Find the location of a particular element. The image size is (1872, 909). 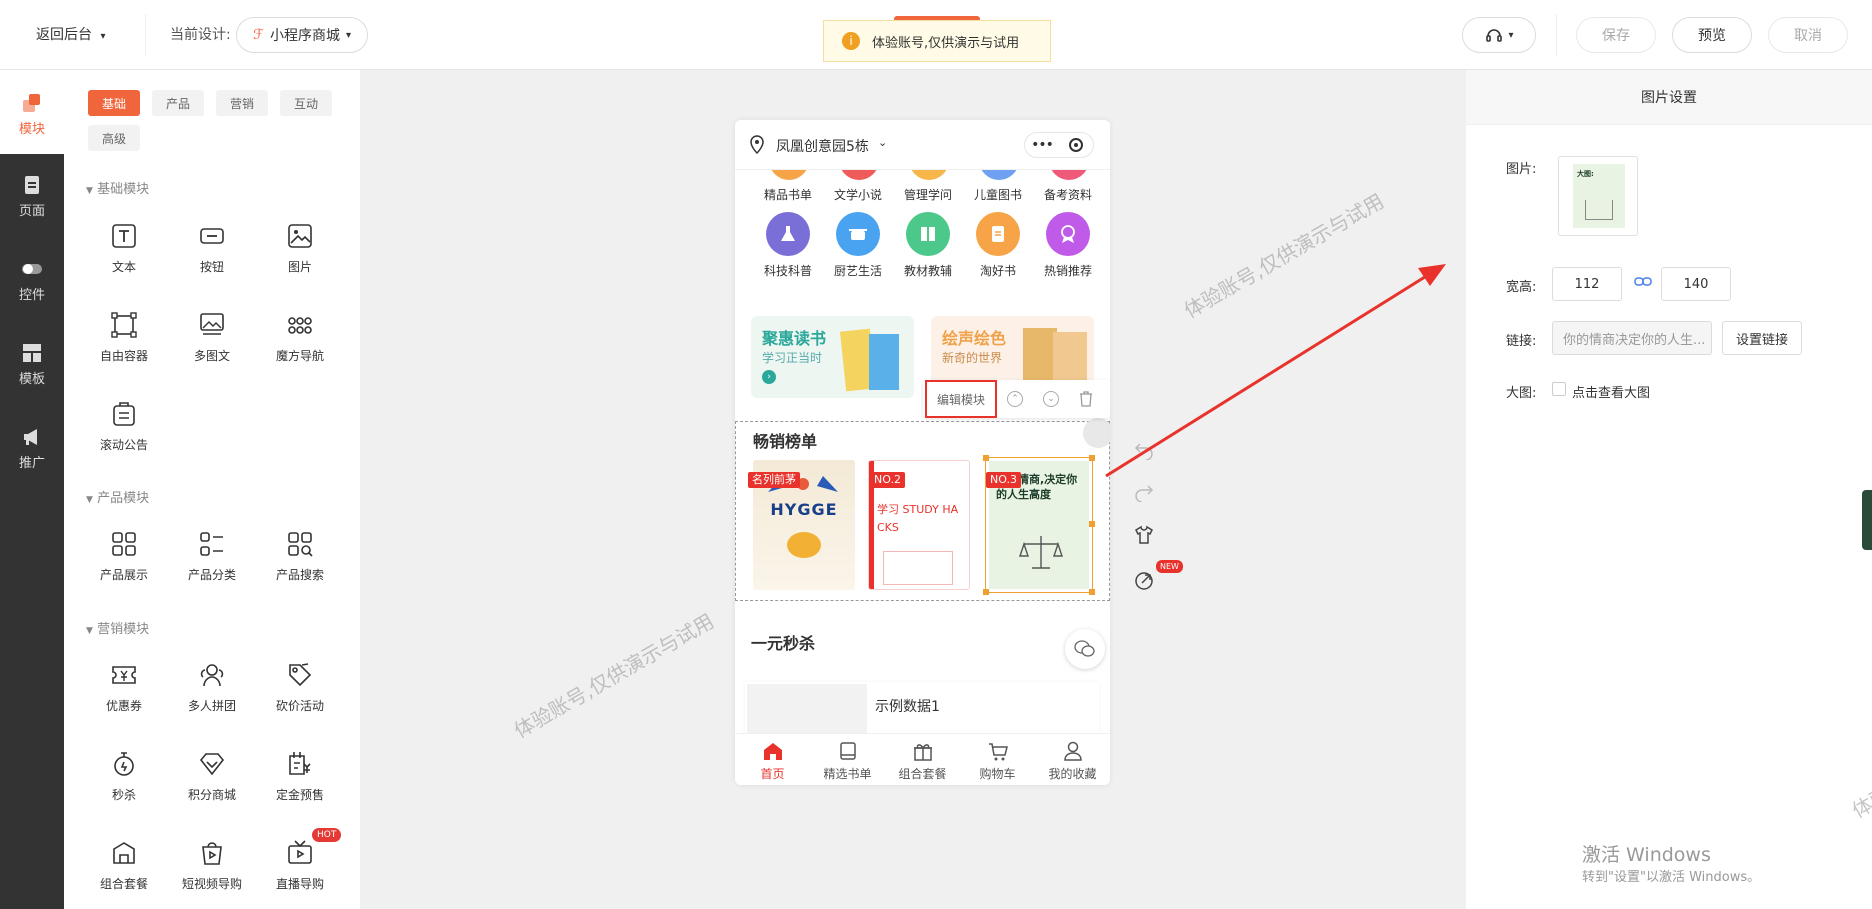

headset-icon is located at coordinates (1494, 35).